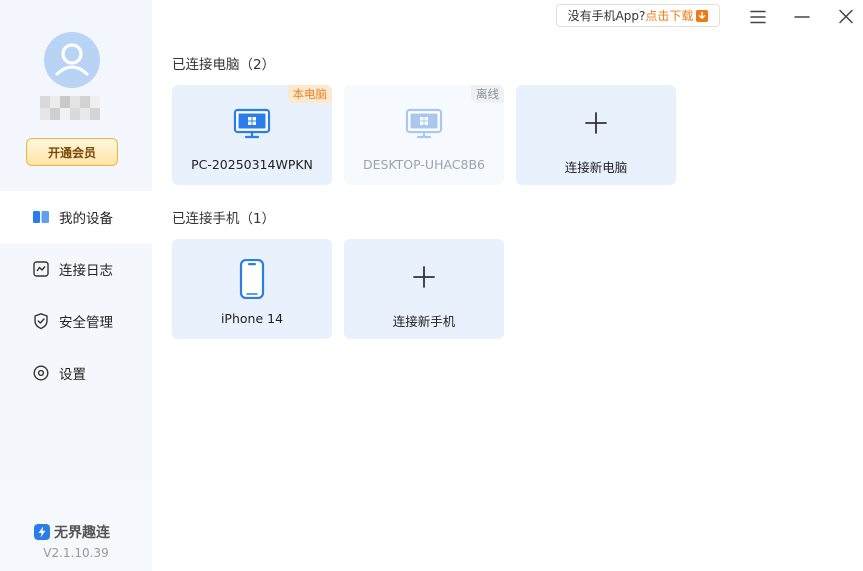 This screenshot has height=571, width=863. Describe the element at coordinates (758, 17) in the screenshot. I see `menu-icon` at that location.